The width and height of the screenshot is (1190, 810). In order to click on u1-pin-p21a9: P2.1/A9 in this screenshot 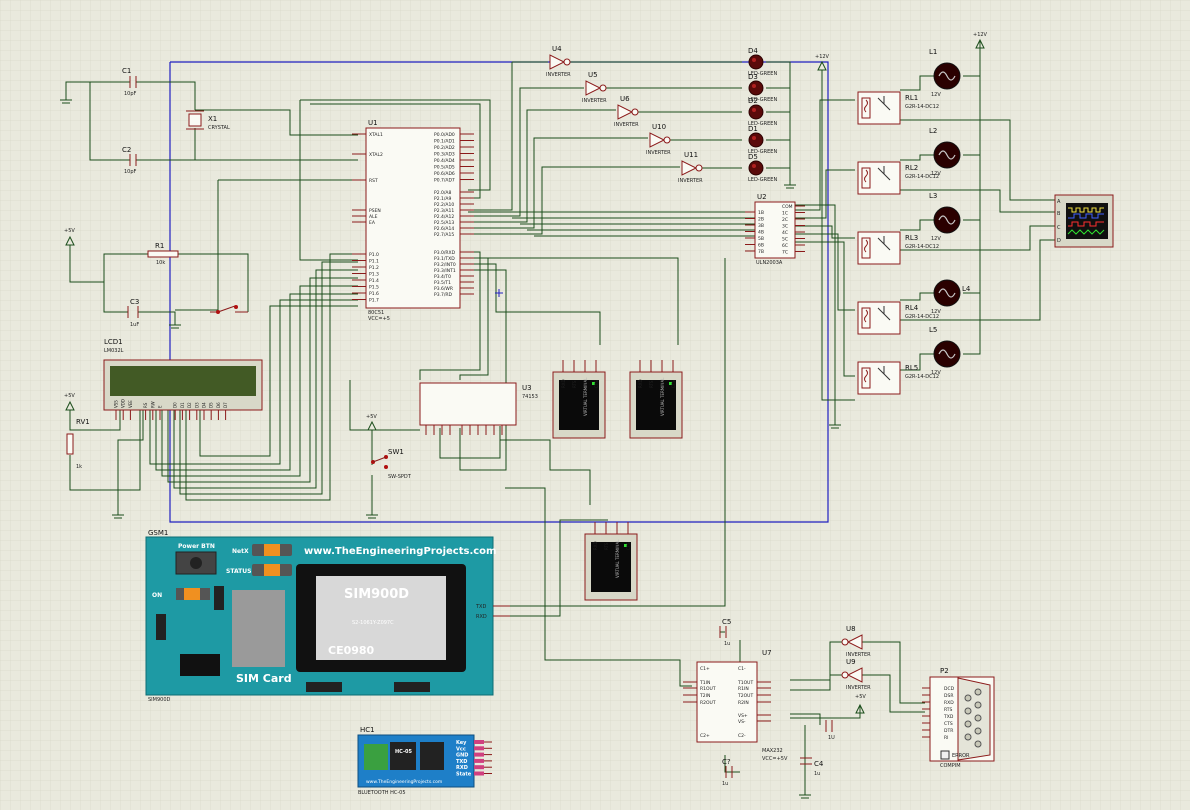, I will do `click(442, 199)`.